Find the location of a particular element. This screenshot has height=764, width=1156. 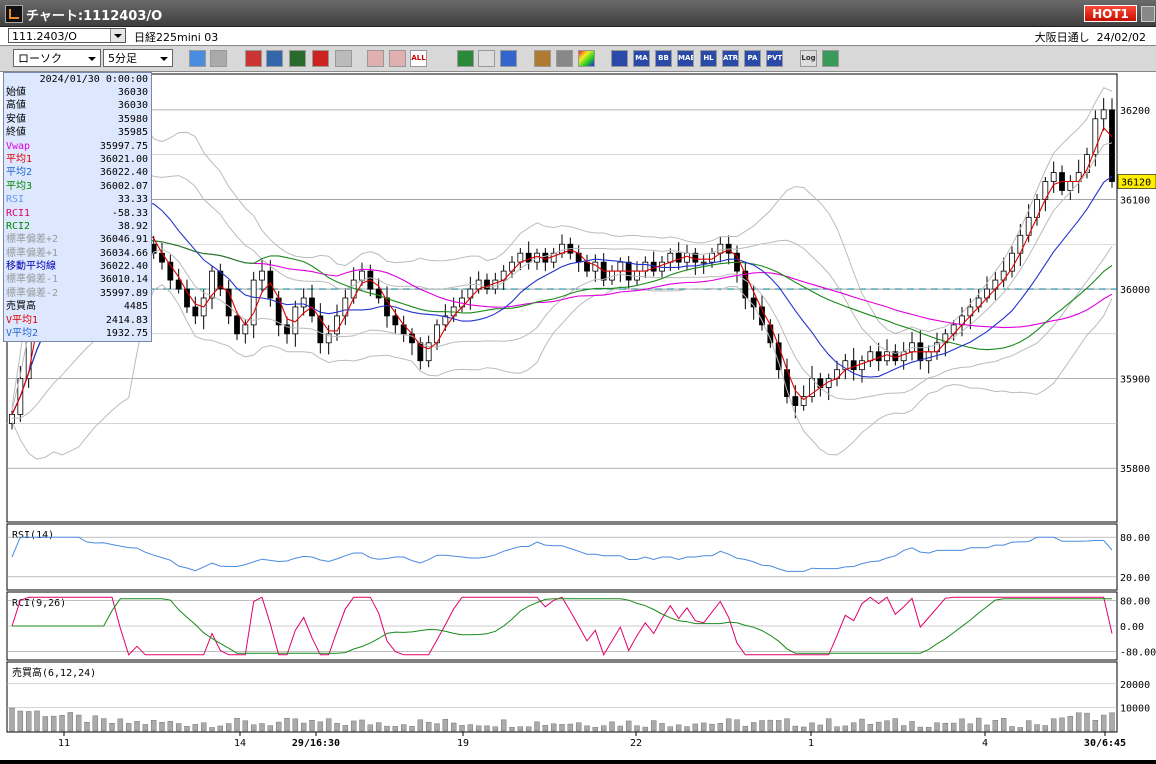

grid-view-icon is located at coordinates (619, 58).